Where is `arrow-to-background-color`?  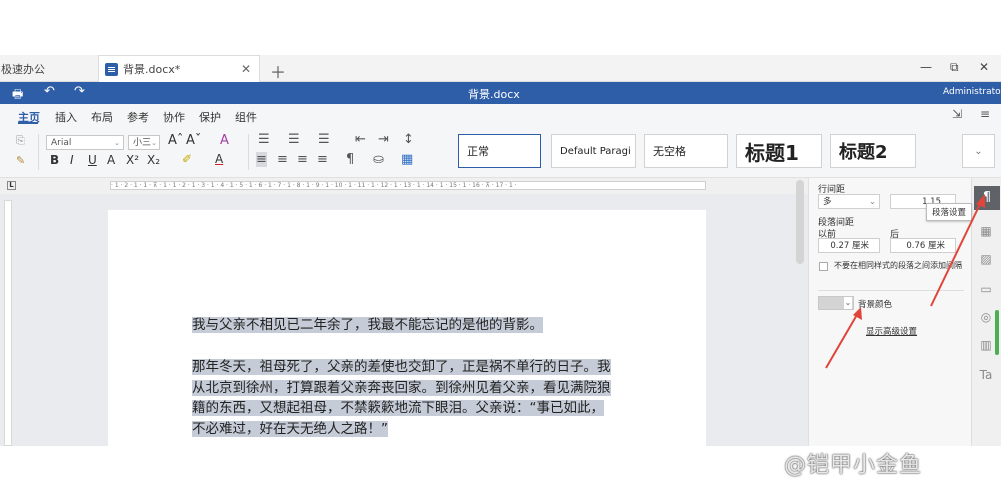
arrow-to-background-color is located at coordinates (842, 340).